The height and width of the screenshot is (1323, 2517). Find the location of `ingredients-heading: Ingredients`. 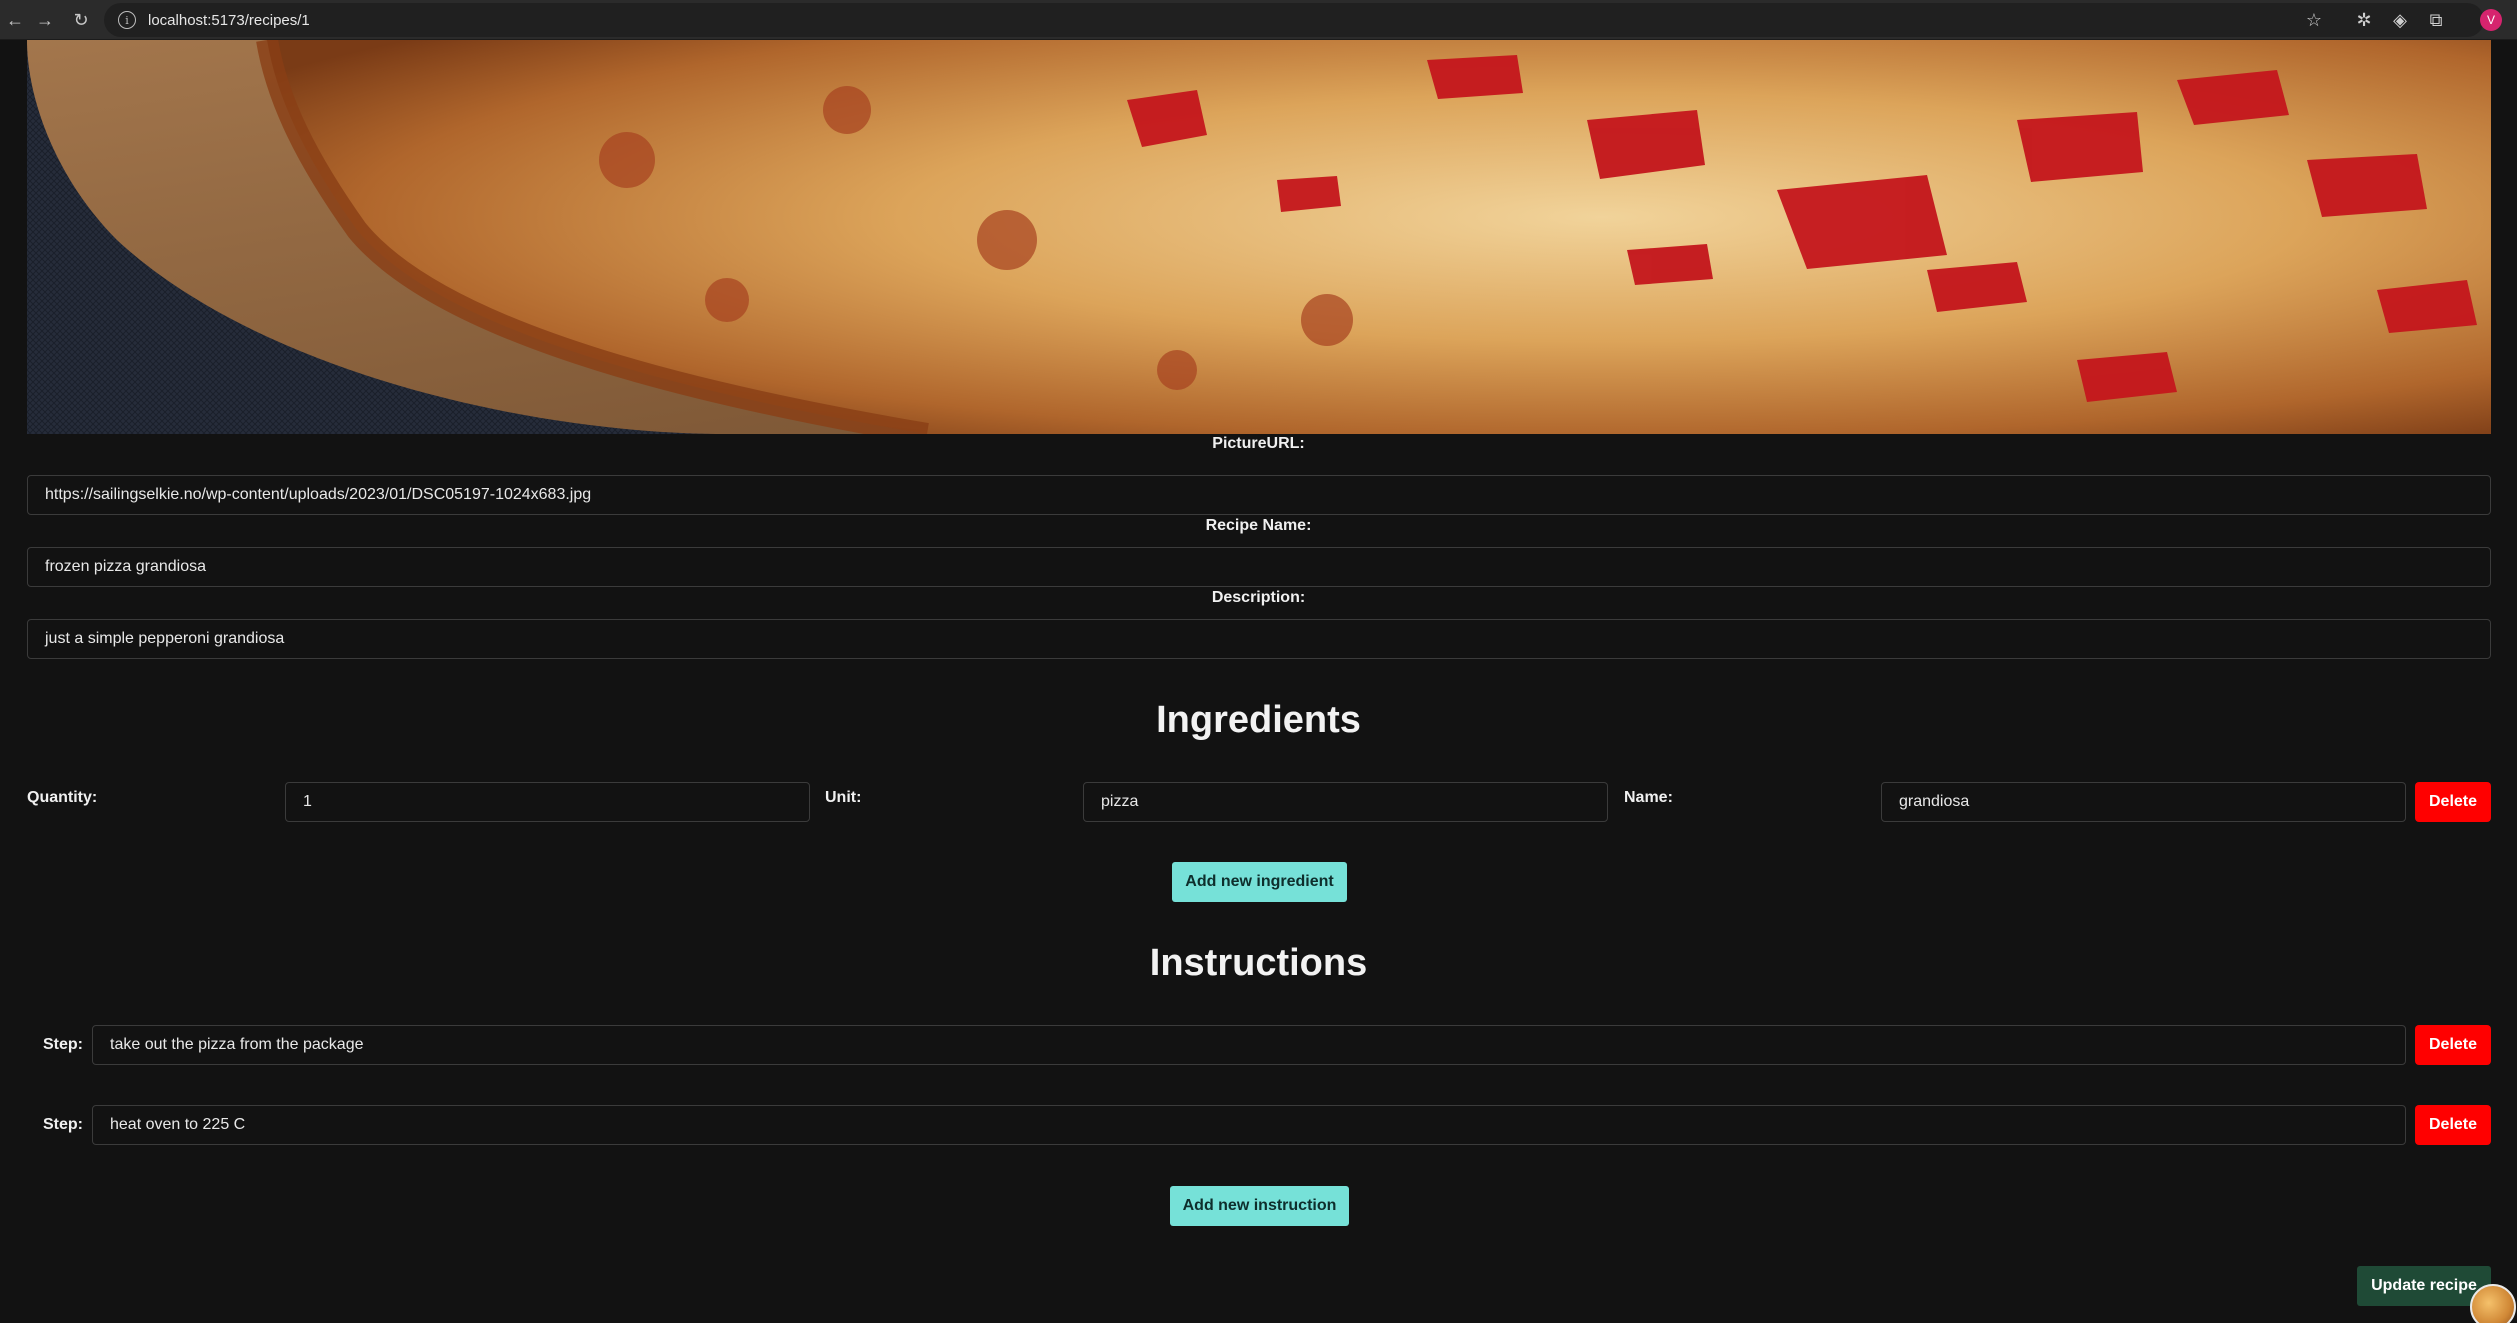

ingredients-heading: Ingredients is located at coordinates (1258, 720).